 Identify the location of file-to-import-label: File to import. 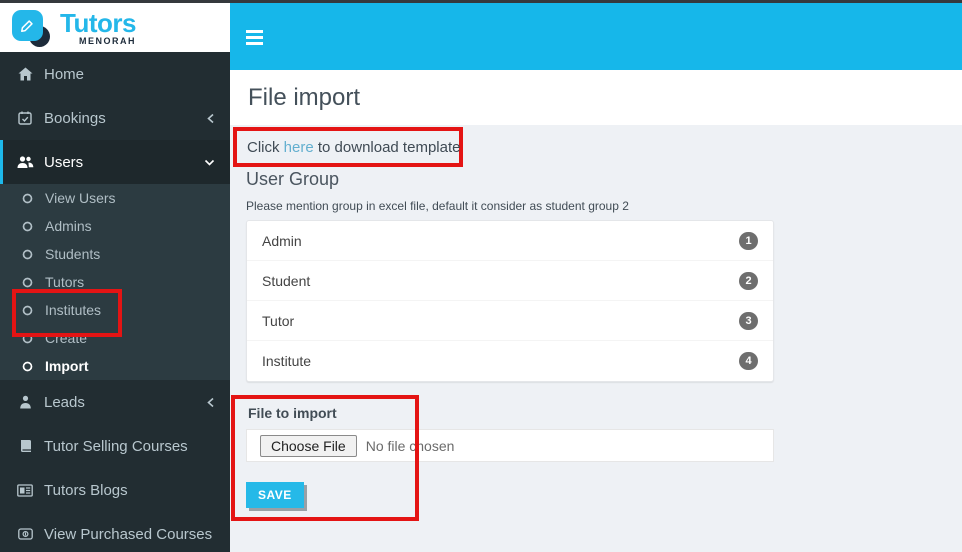
(292, 413).